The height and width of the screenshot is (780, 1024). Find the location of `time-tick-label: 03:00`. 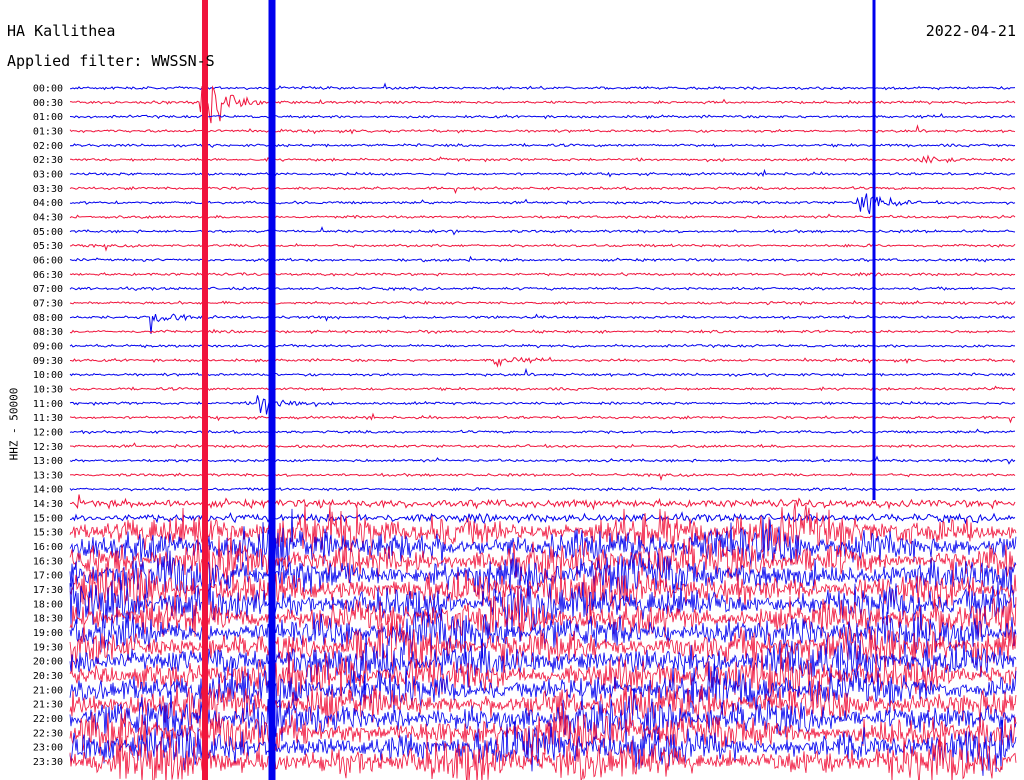

time-tick-label: 03:00 is located at coordinates (48, 174).